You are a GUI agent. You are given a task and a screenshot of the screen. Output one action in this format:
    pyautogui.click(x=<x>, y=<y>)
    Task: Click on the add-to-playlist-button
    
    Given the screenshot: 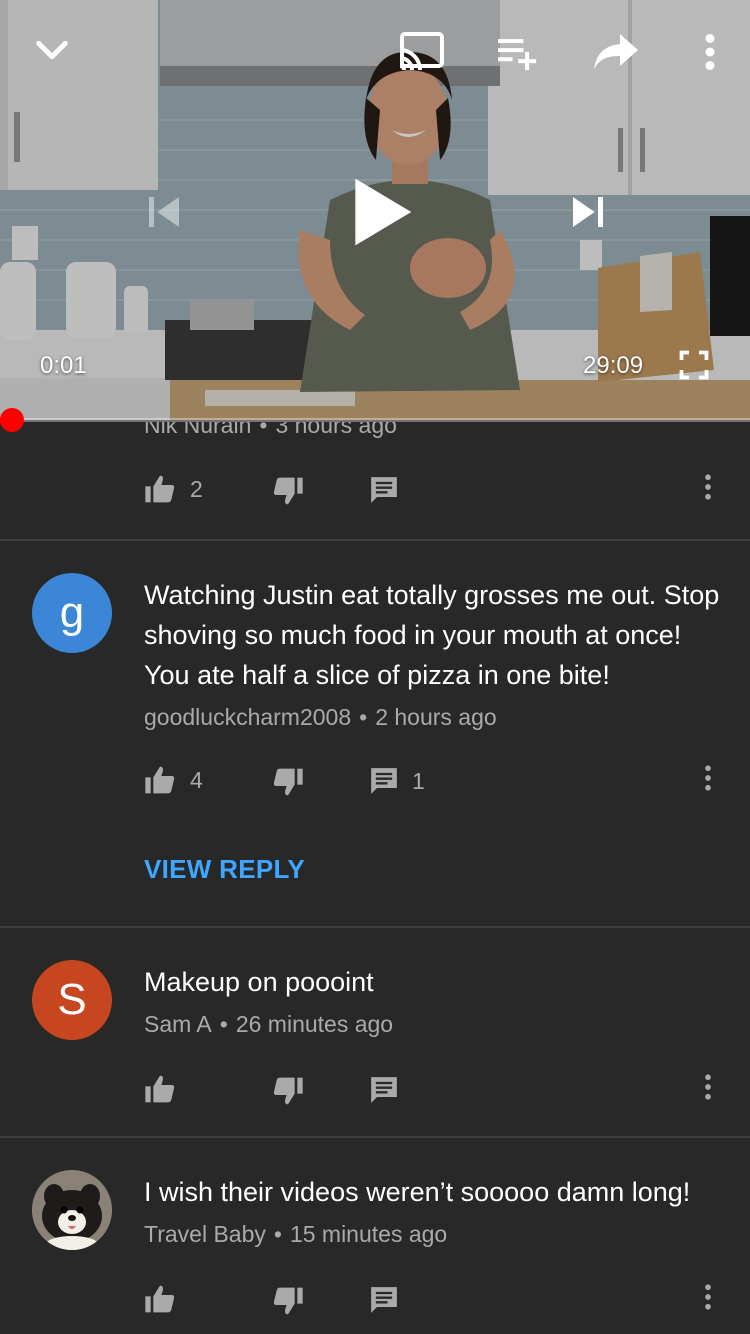 What is the action you would take?
    pyautogui.click(x=518, y=52)
    